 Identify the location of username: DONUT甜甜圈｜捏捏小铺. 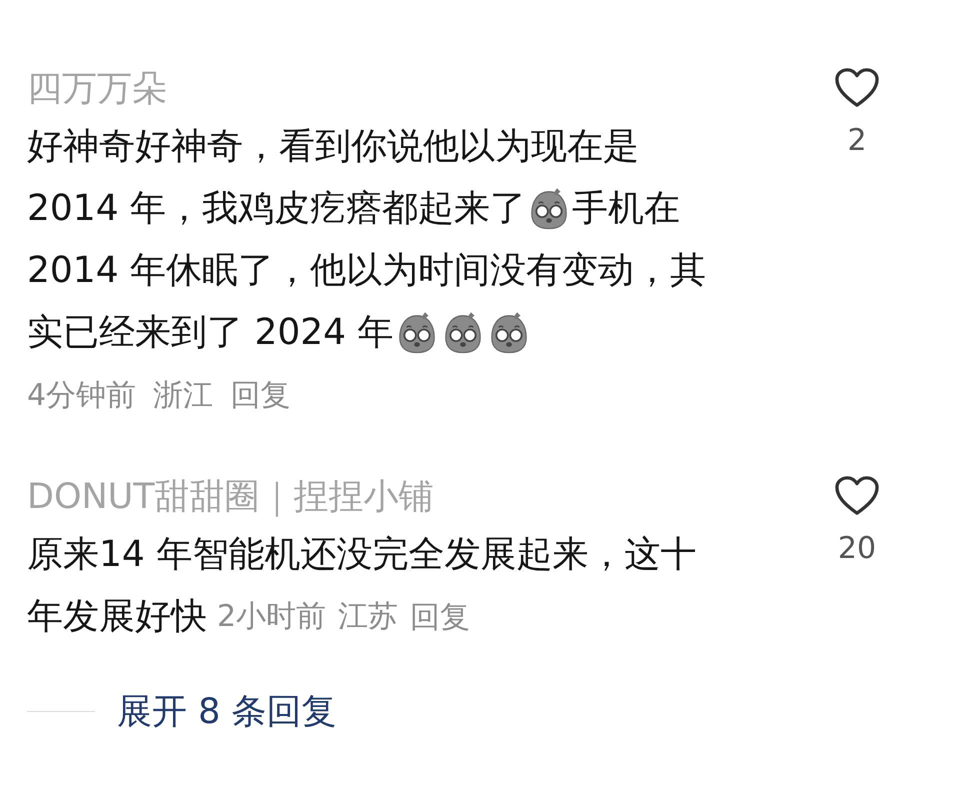
(427, 497).